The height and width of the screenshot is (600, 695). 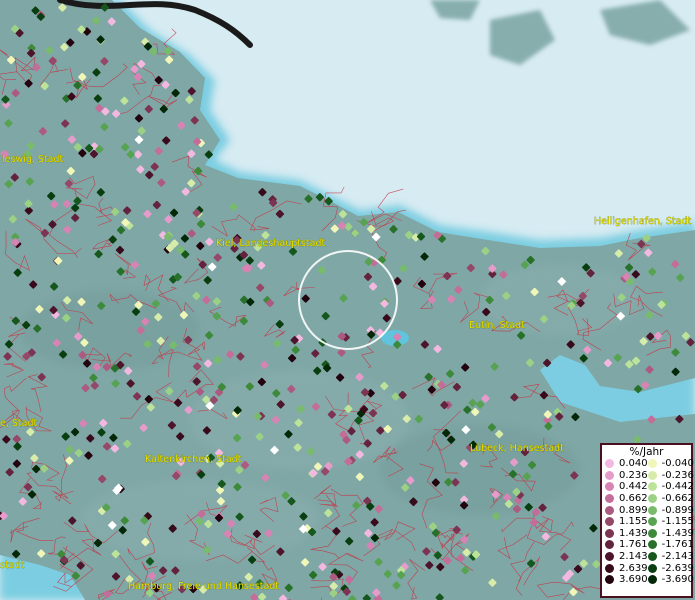 What do you see at coordinates (633, 580) in the screenshot?
I see `legend-value: 3.690` at bounding box center [633, 580].